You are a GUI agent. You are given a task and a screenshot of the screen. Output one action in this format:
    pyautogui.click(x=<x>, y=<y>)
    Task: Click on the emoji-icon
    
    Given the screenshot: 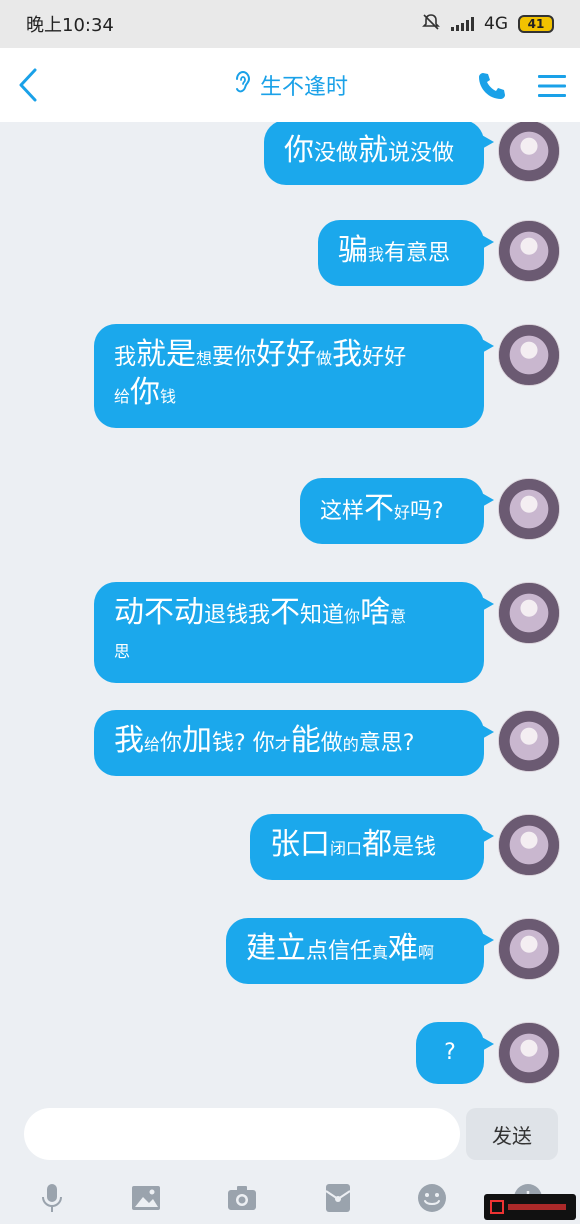 What is the action you would take?
    pyautogui.click(x=432, y=1198)
    